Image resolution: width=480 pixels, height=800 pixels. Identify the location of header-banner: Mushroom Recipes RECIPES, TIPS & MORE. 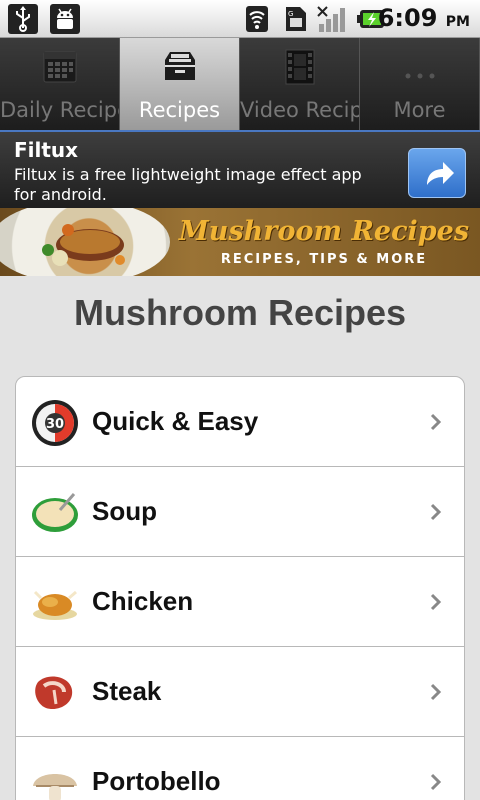
(240, 242).